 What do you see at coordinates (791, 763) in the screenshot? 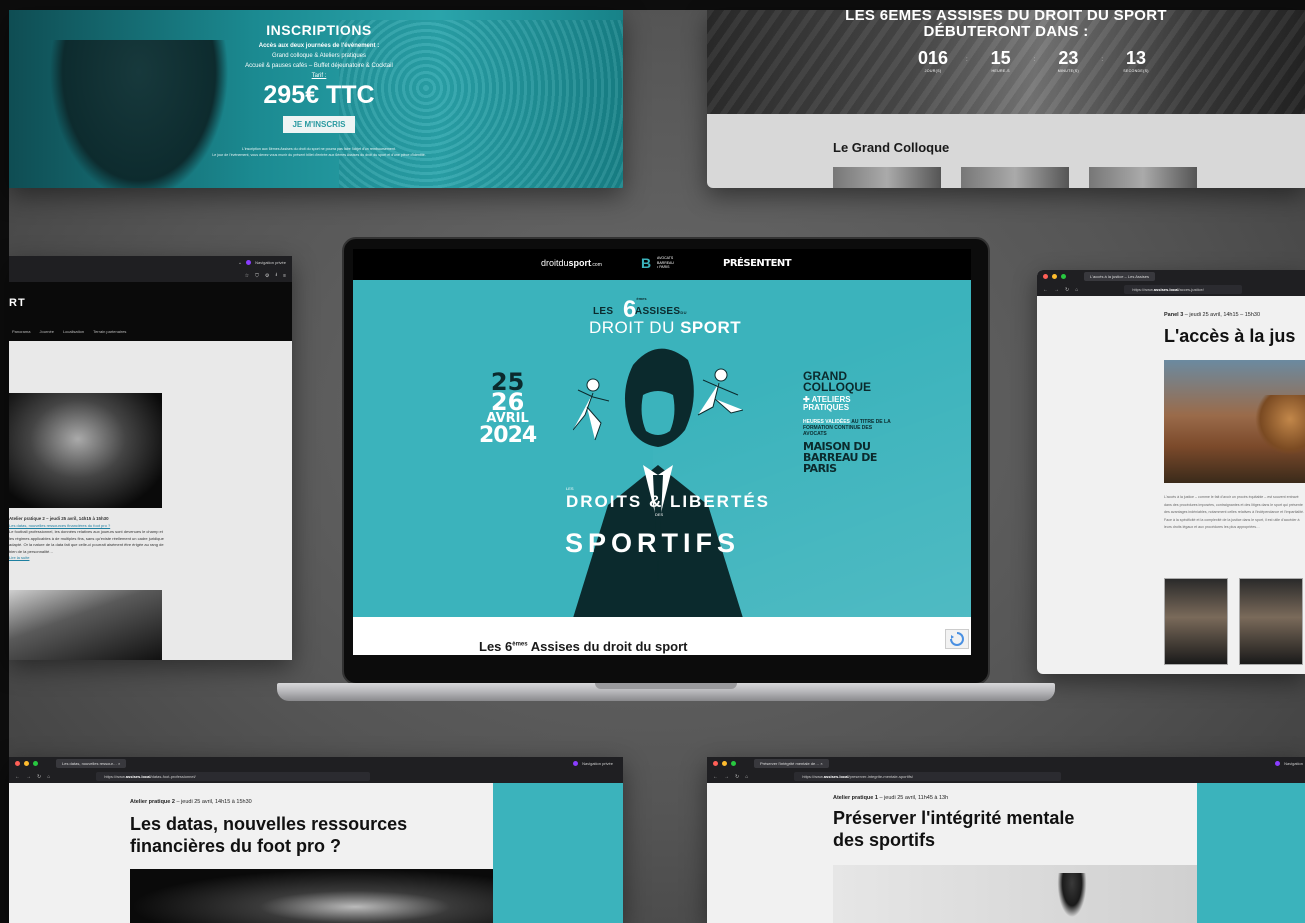
I see `browser-tab: Préserver l'intégrité mentale de… ×` at bounding box center [791, 763].